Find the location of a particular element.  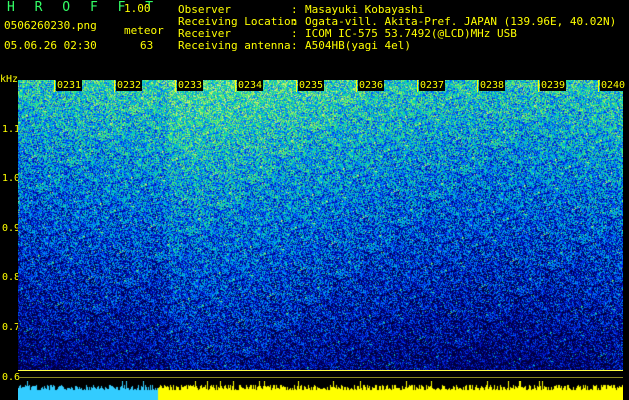

info-value: A504HB(yagi 4el) is located at coordinates (358, 45).